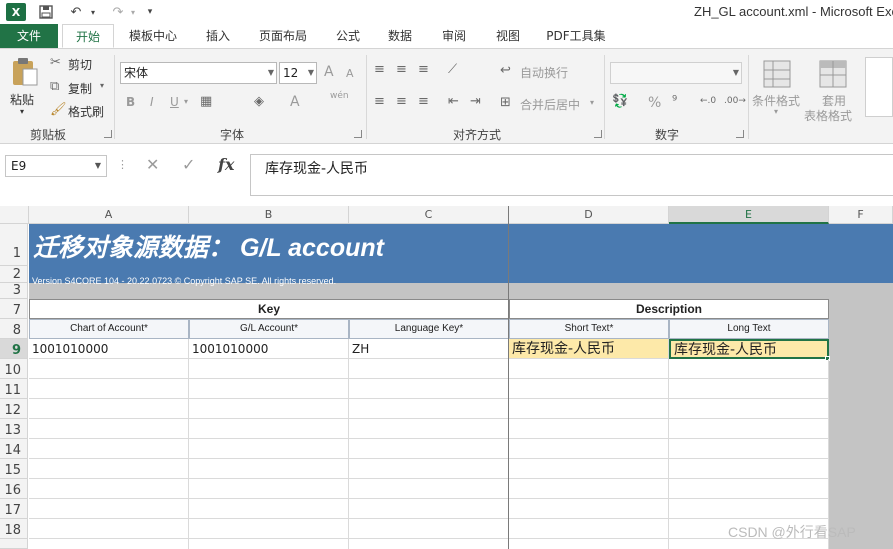 This screenshot has height=549, width=893. Describe the element at coordinates (186, 101) in the screenshot. I see `underline-dropdown-icon: ▾` at that location.